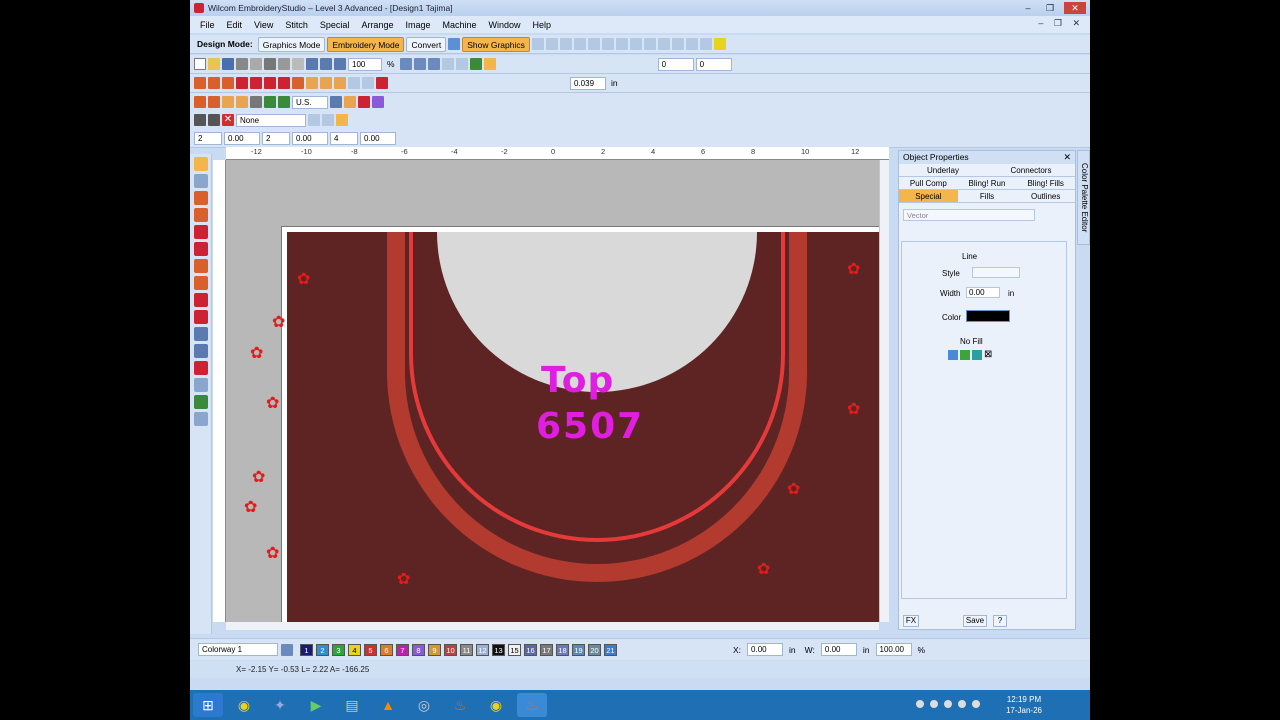 The image size is (1280, 720). I want to click on style-dropdown, so click(996, 272).